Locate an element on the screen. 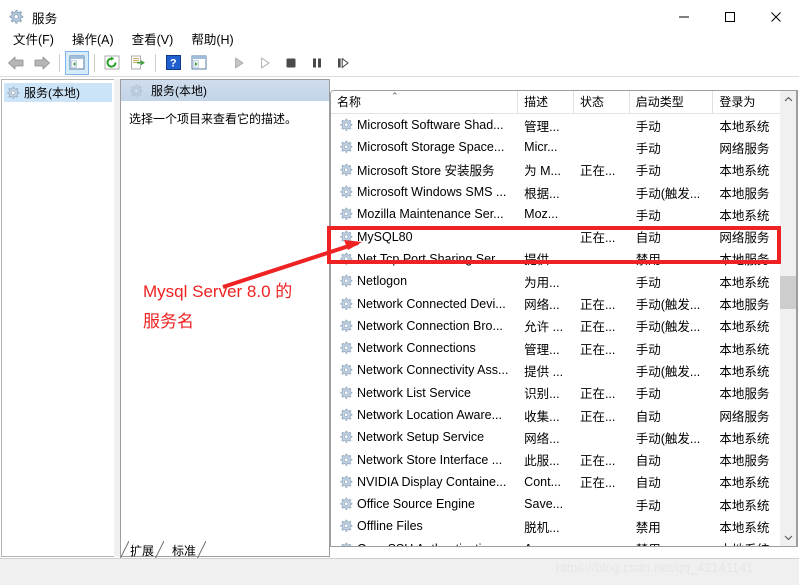  service-row: Network Setup Service 网络... 手动(触发... 本地系统 is located at coordinates (564, 437).